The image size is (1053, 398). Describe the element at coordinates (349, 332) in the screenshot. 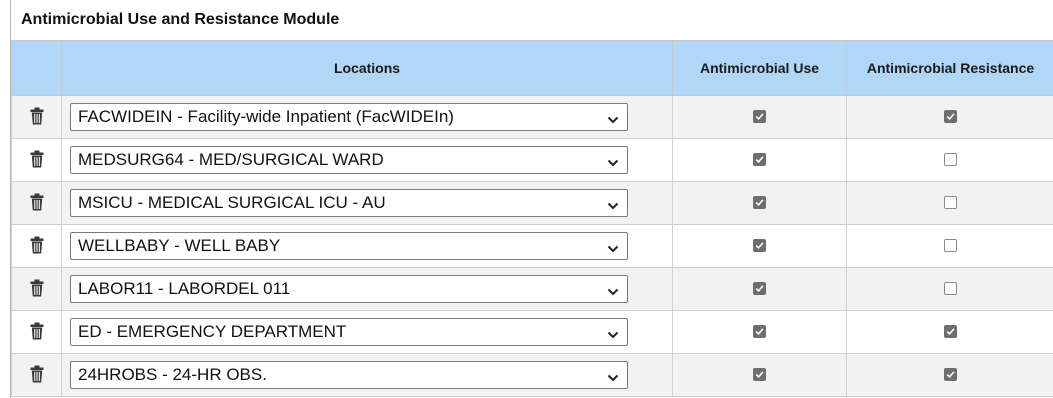

I see `location-select: ED - EMERGENCY DEPARTMENT` at that location.